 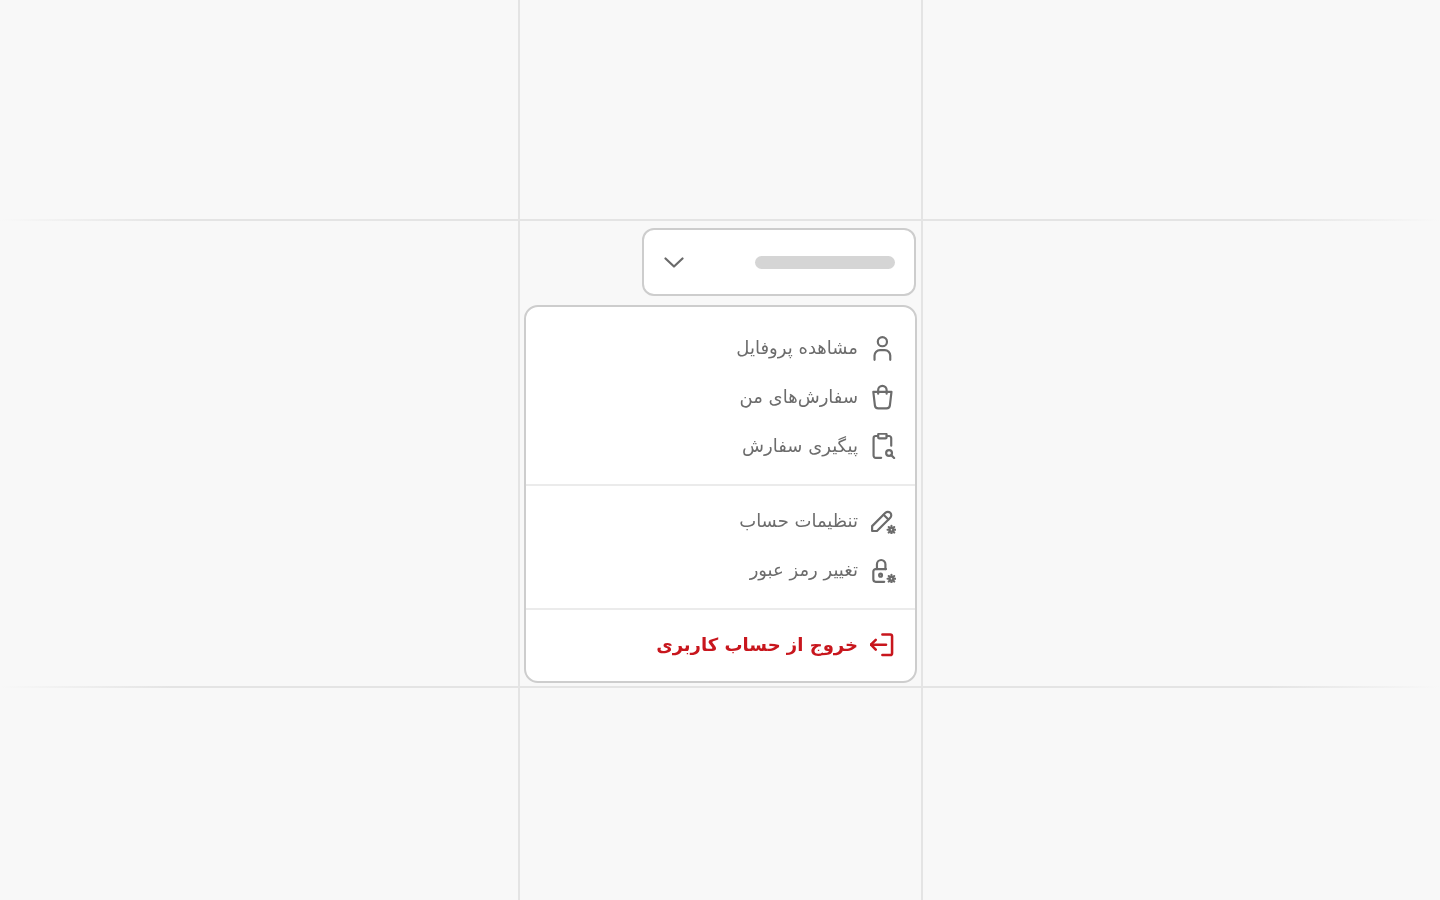 What do you see at coordinates (720, 520) in the screenshot?
I see `menu-item: تنظیمات حساب` at bounding box center [720, 520].